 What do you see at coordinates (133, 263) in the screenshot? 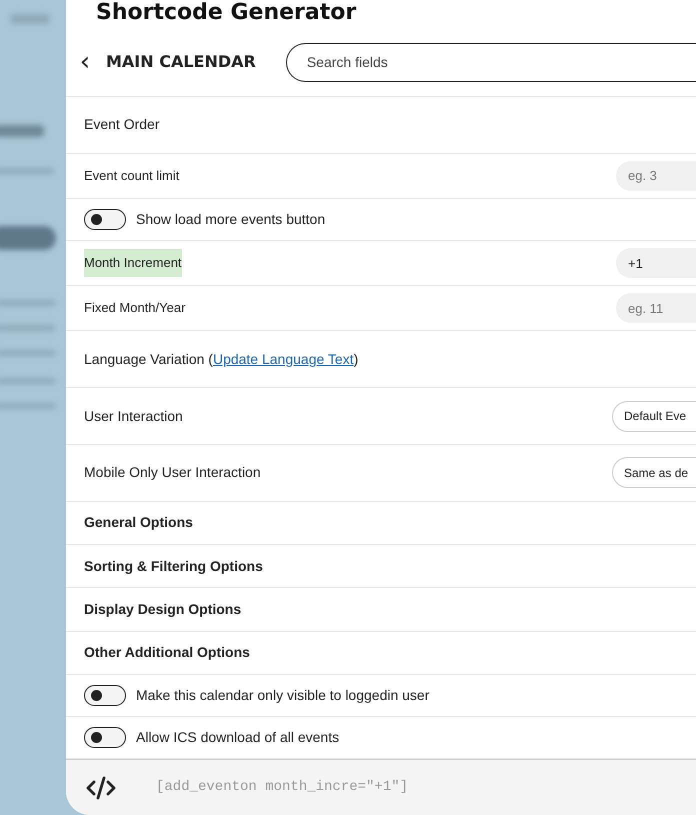
I see `field-label: Month Increment` at bounding box center [133, 263].